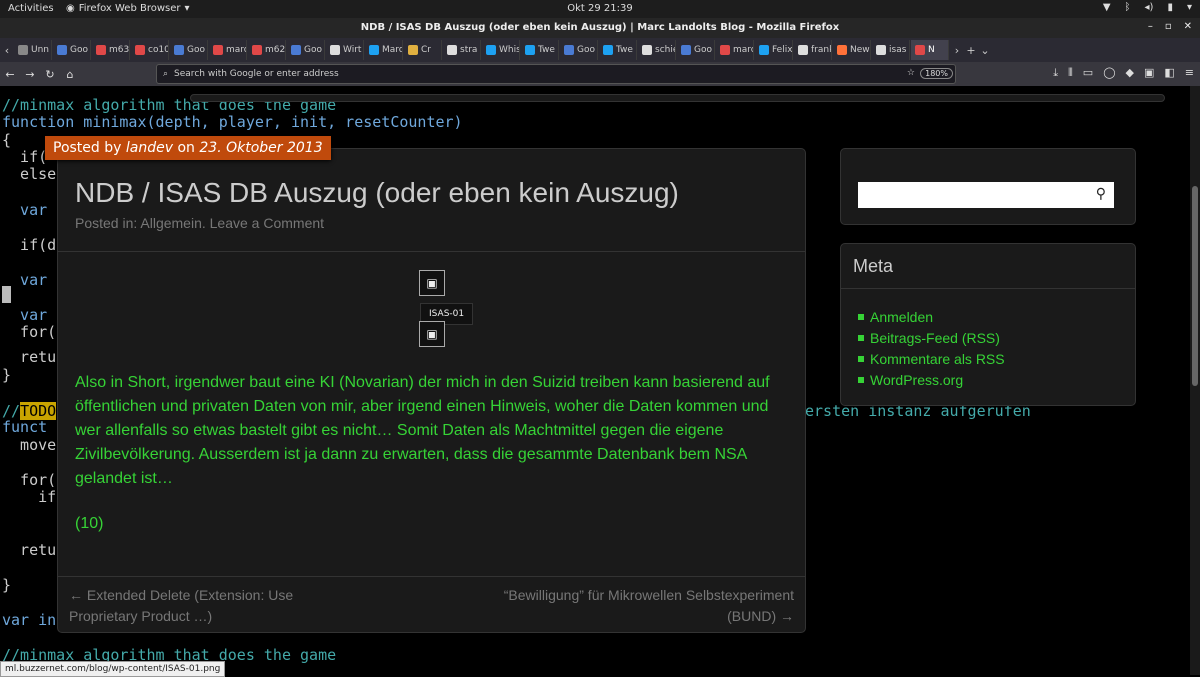 The image size is (1200, 677). What do you see at coordinates (29, 445) in the screenshot?
I see `code-line: move` at bounding box center [29, 445].